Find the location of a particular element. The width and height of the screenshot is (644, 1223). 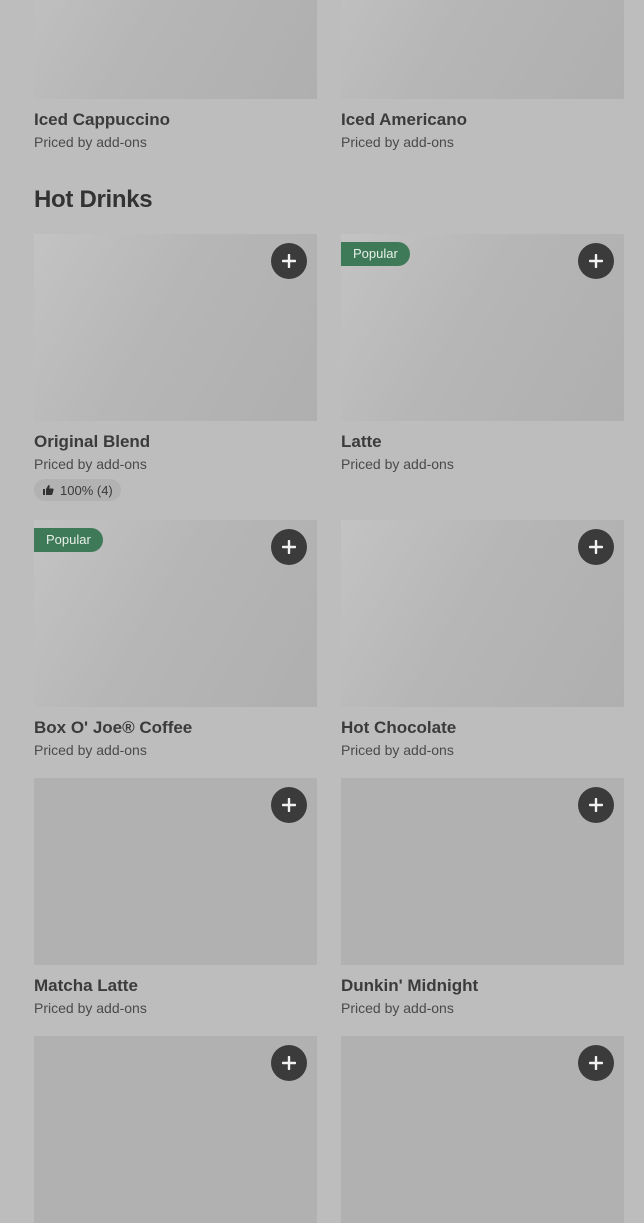

menu-item-card: Matcha Latte Priced by add-ons is located at coordinates (175, 897).